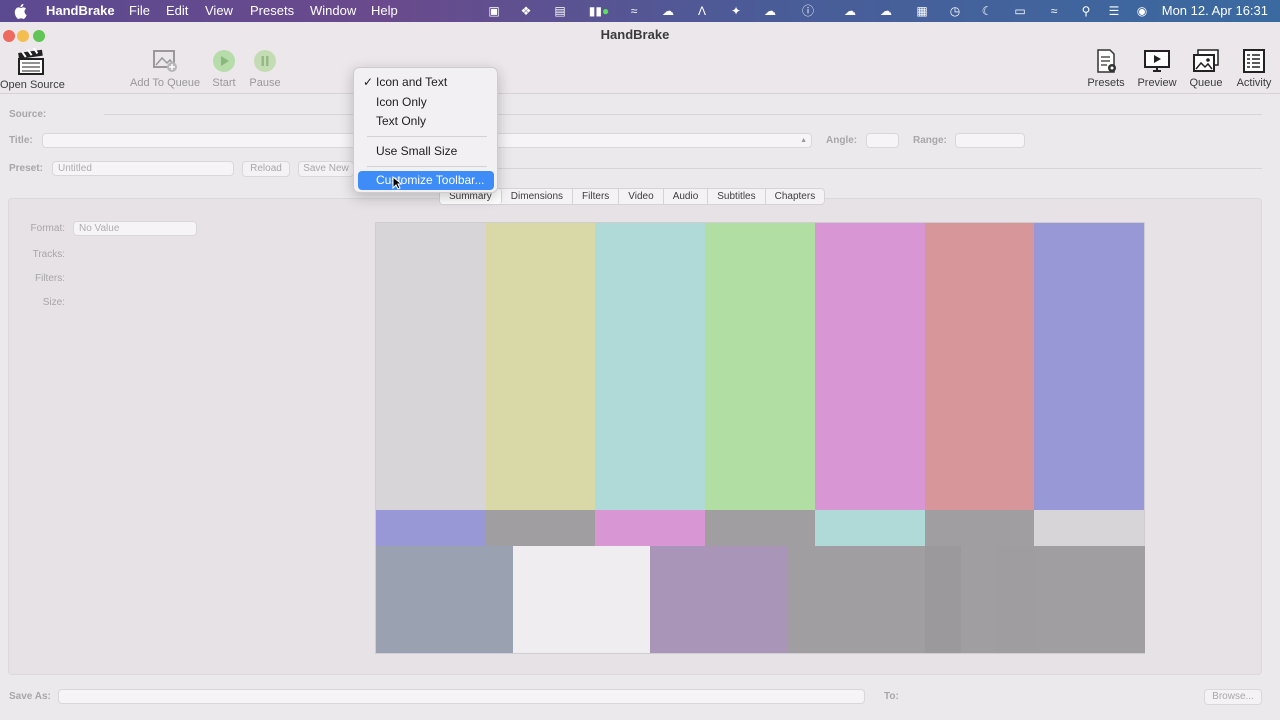  I want to click on preview-button: Preview, so click(1157, 68).